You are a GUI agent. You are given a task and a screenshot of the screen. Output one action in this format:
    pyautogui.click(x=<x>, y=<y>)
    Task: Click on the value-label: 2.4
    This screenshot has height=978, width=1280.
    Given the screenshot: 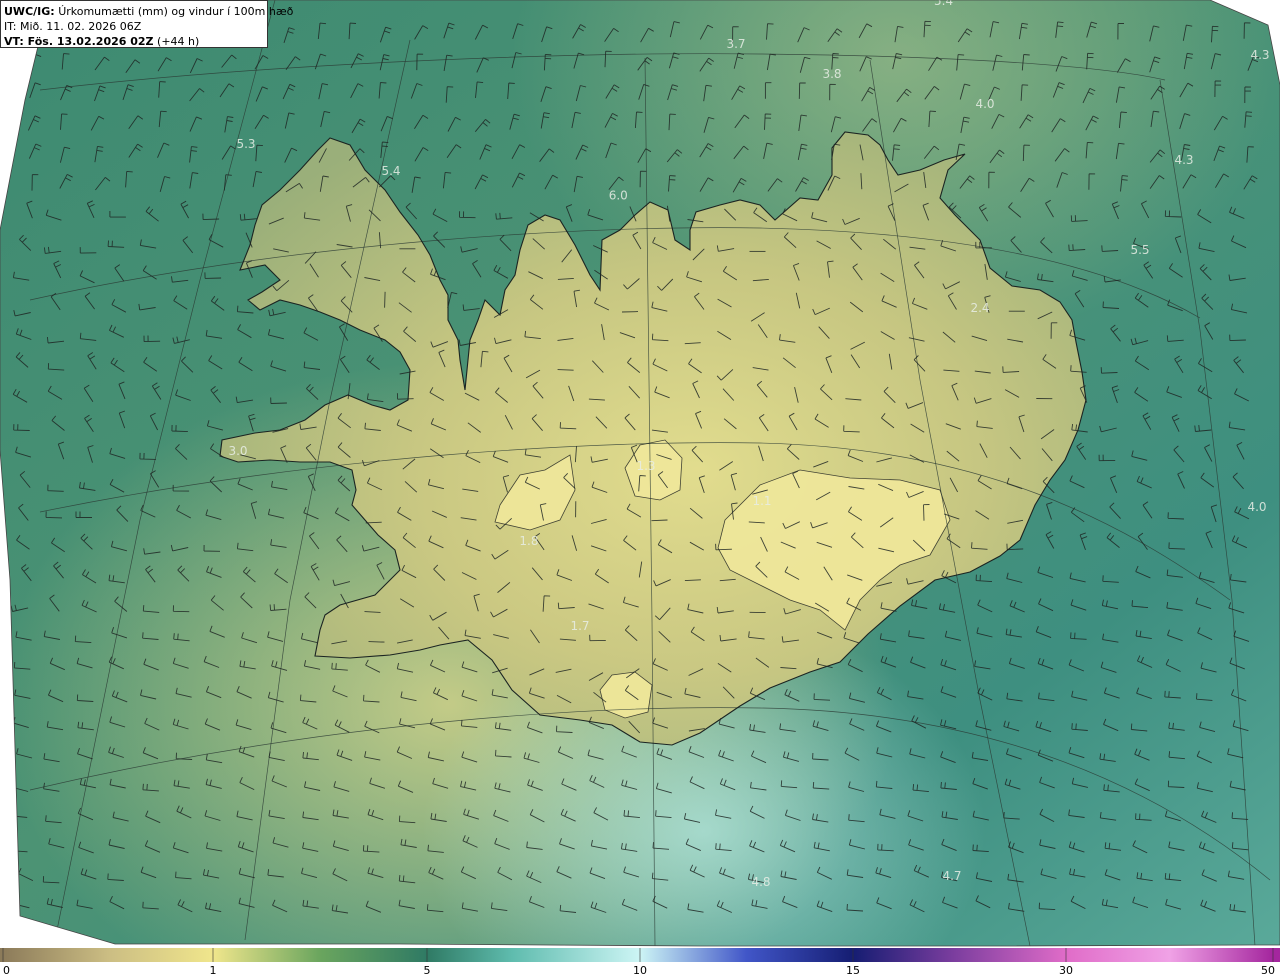 What is the action you would take?
    pyautogui.click(x=979, y=308)
    